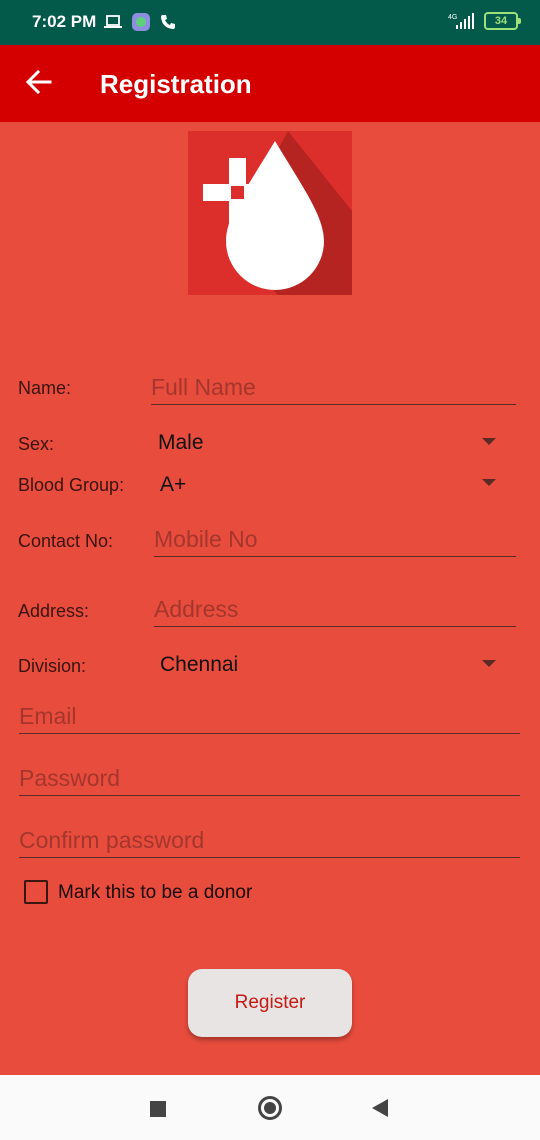 This screenshot has height=1140, width=540. Describe the element at coordinates (270, 1003) in the screenshot. I see `register-button: Register` at that location.